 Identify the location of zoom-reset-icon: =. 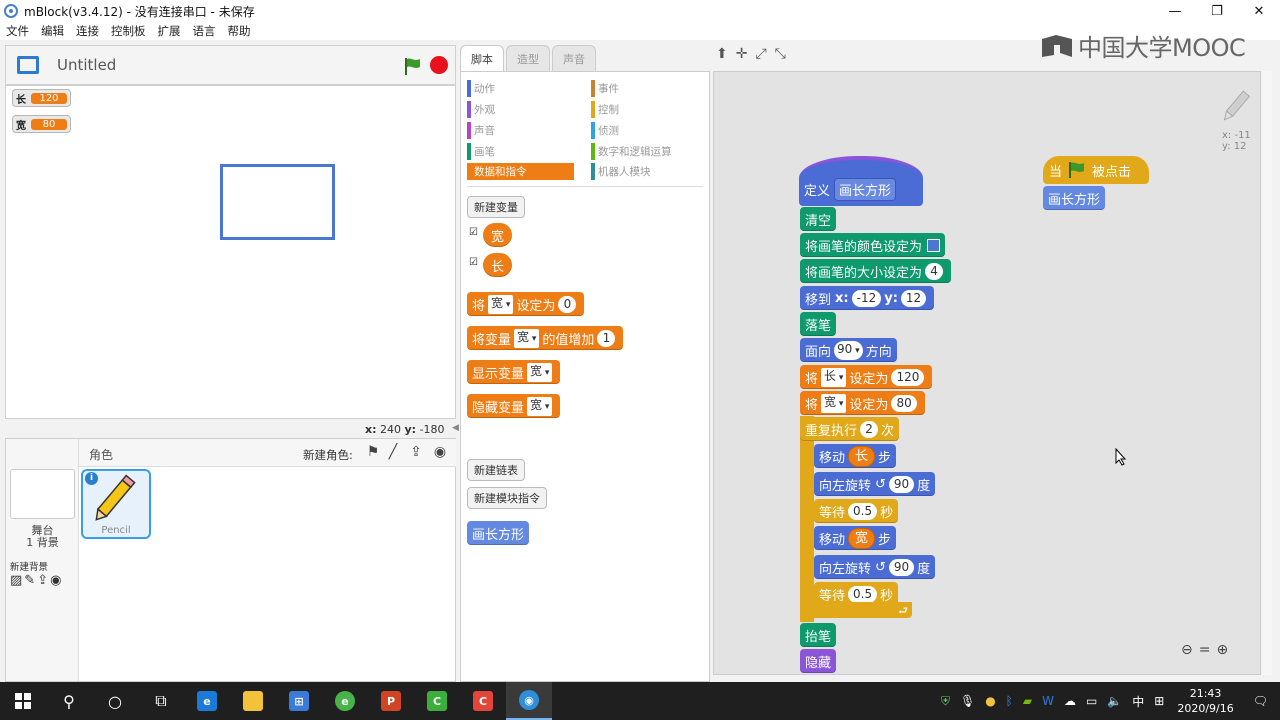
(1205, 650).